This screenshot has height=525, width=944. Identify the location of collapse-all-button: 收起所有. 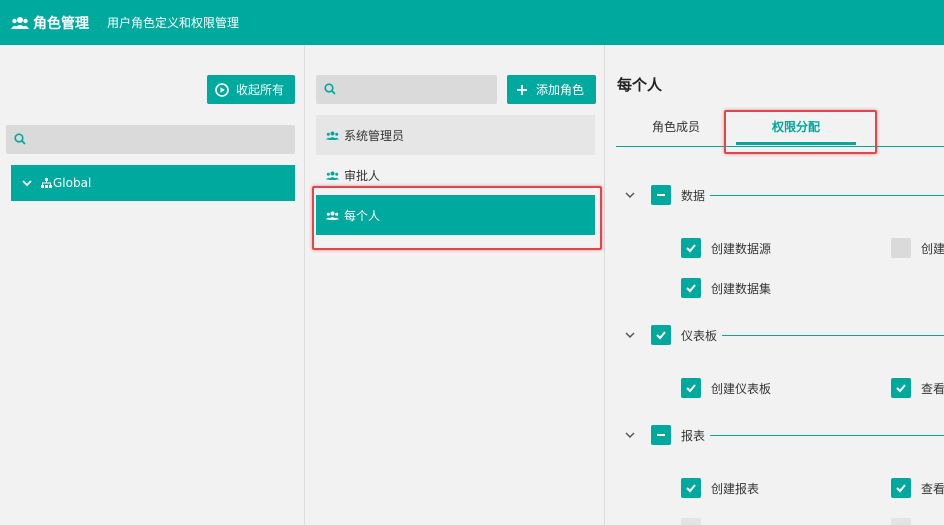
(251, 89).